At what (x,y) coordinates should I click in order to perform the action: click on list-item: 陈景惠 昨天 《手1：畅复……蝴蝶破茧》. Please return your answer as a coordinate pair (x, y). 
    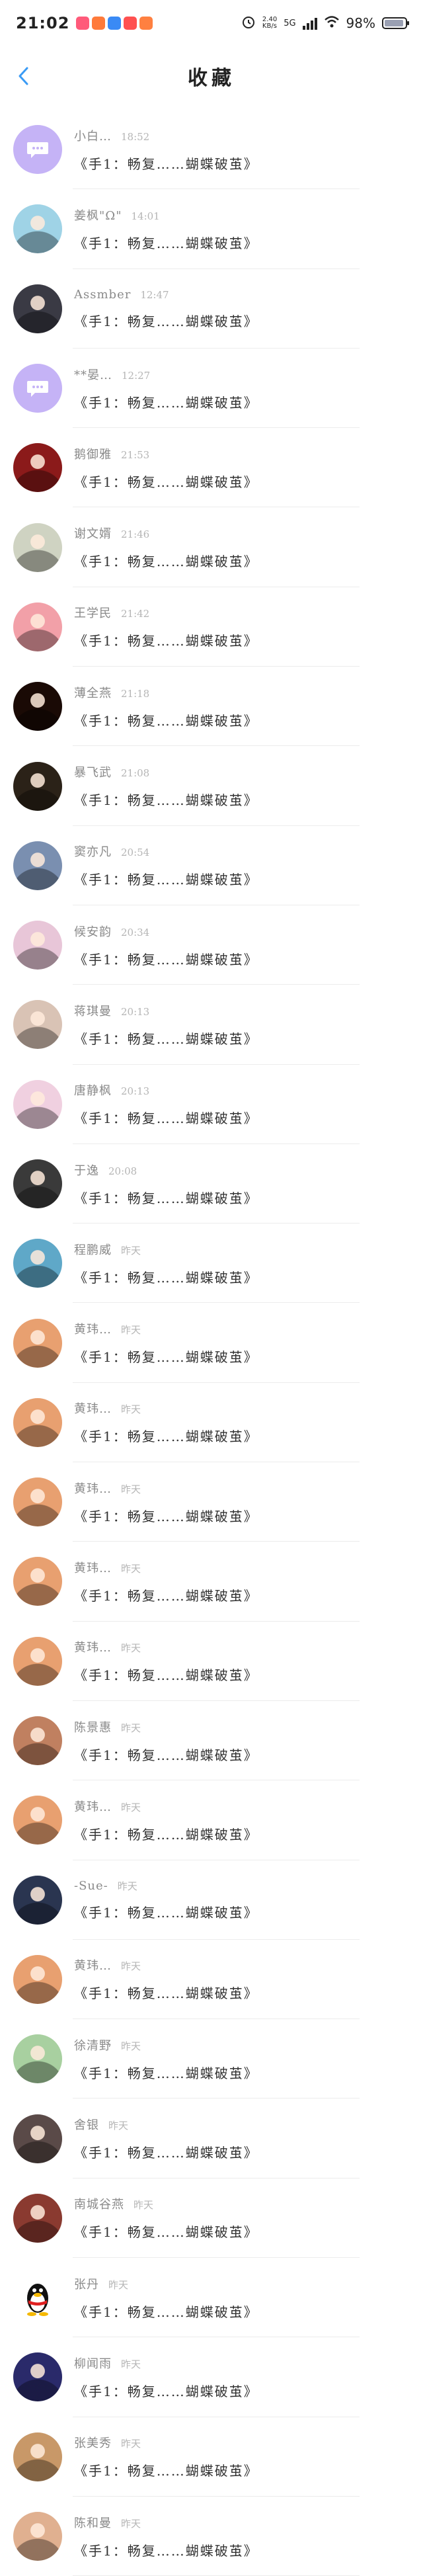
    Looking at the image, I should click on (211, 1741).